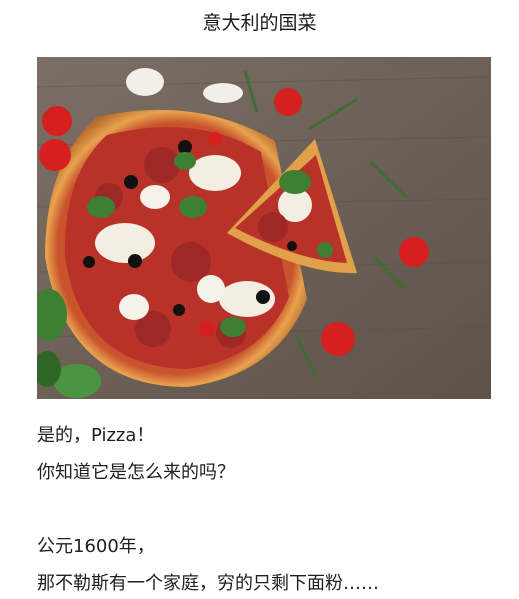 The height and width of the screenshot is (599, 519). What do you see at coordinates (259, 23) in the screenshot?
I see `article-title: 意大利的国菜` at bounding box center [259, 23].